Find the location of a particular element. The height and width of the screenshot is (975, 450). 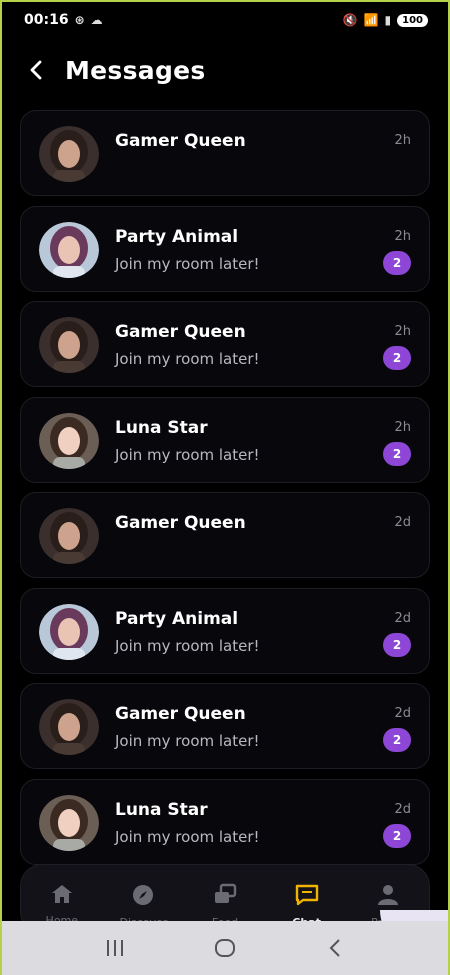

page-header: Messages is located at coordinates (225, 70).